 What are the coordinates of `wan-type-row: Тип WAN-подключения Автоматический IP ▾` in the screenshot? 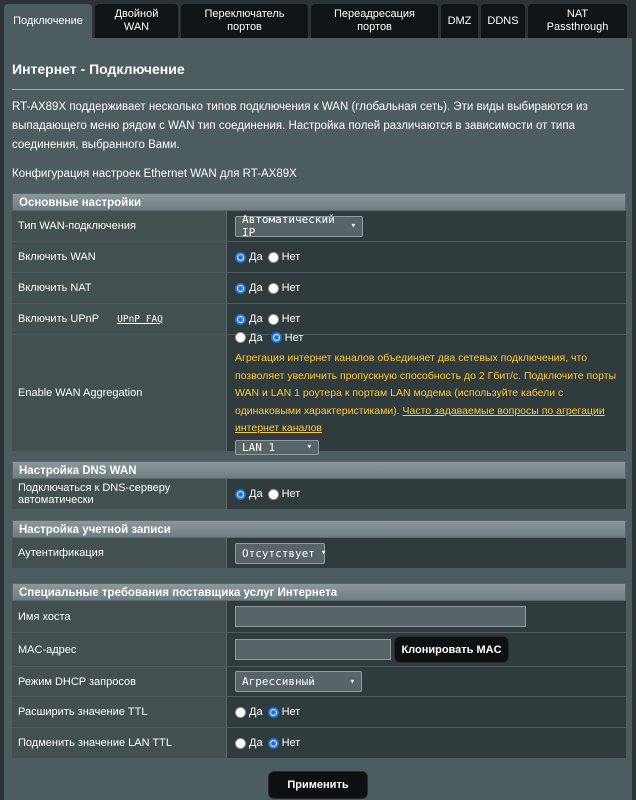 It's located at (319, 226).